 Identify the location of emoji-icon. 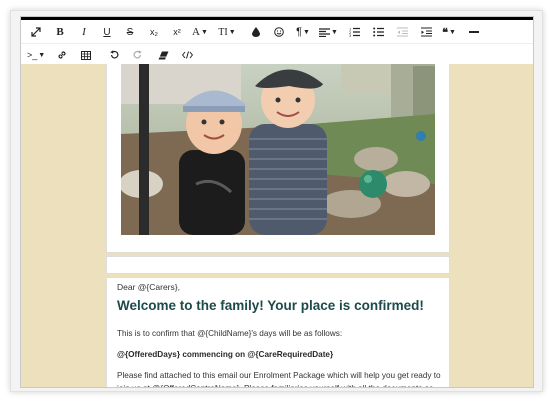
(279, 32).